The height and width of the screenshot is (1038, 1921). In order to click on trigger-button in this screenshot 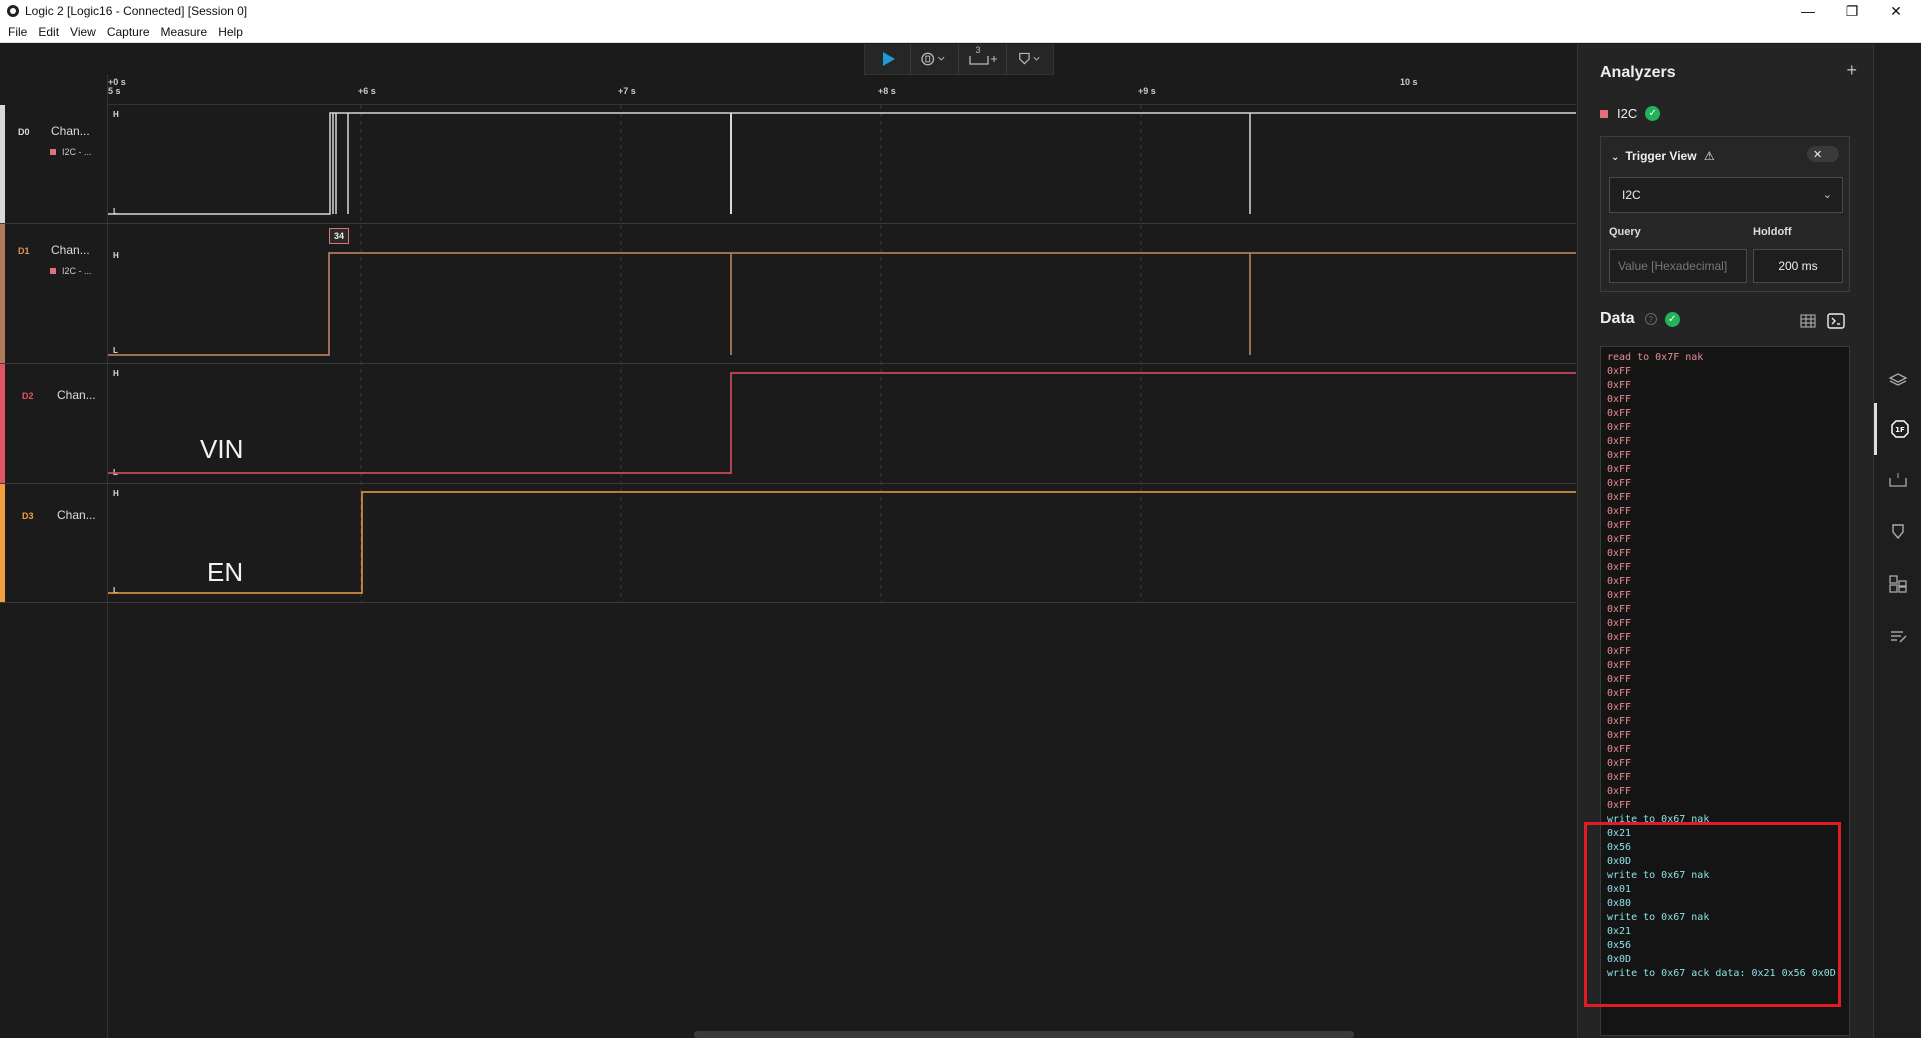, I will do `click(935, 59)`.